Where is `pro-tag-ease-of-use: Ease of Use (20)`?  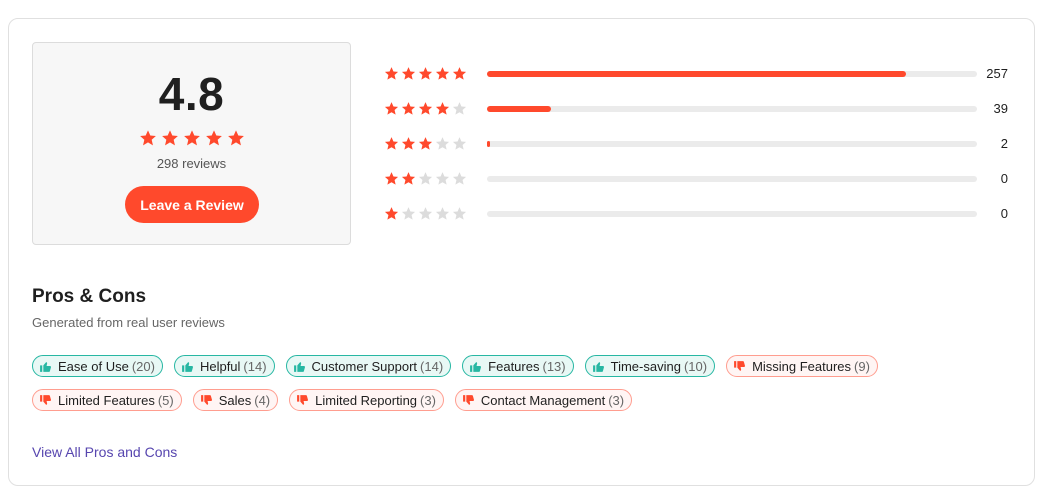 pro-tag-ease-of-use: Ease of Use (20) is located at coordinates (97, 366).